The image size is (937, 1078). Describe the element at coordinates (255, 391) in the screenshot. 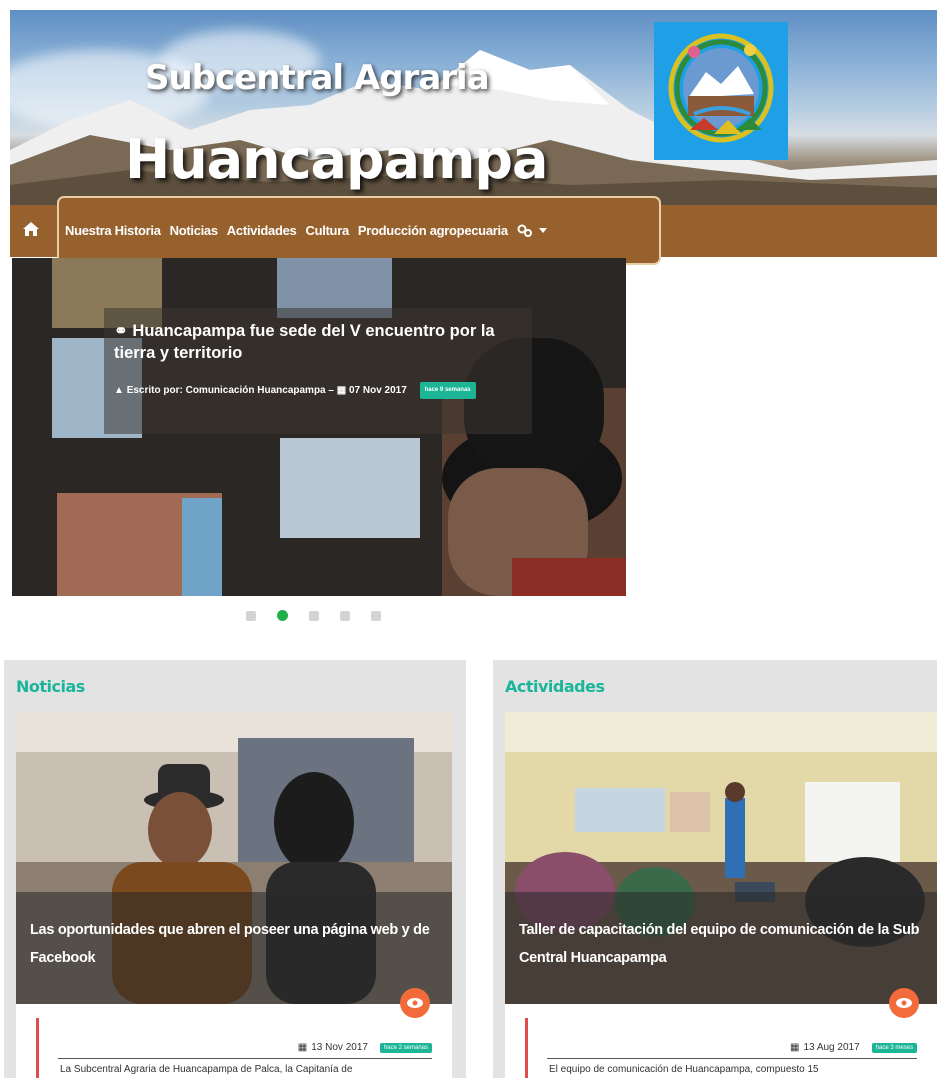

I see `author-name: Comunicación Huancapampa` at that location.